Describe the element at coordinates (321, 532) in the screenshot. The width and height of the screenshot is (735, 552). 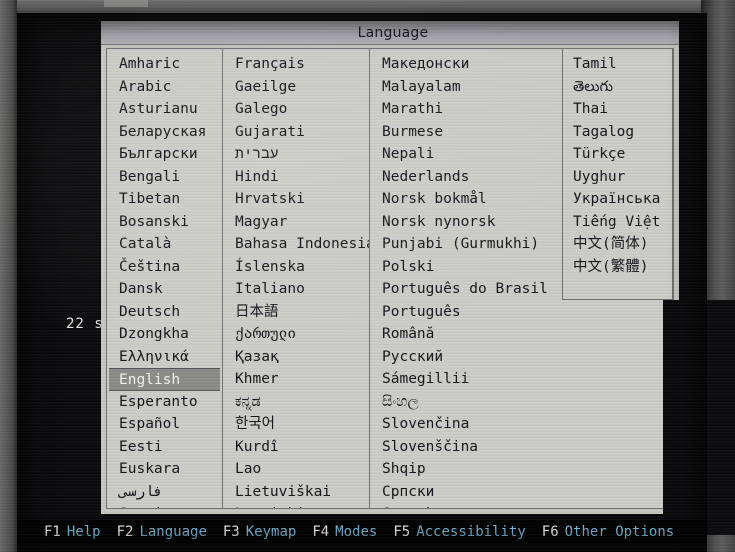
I see `fkey-f4-key: F4` at that location.